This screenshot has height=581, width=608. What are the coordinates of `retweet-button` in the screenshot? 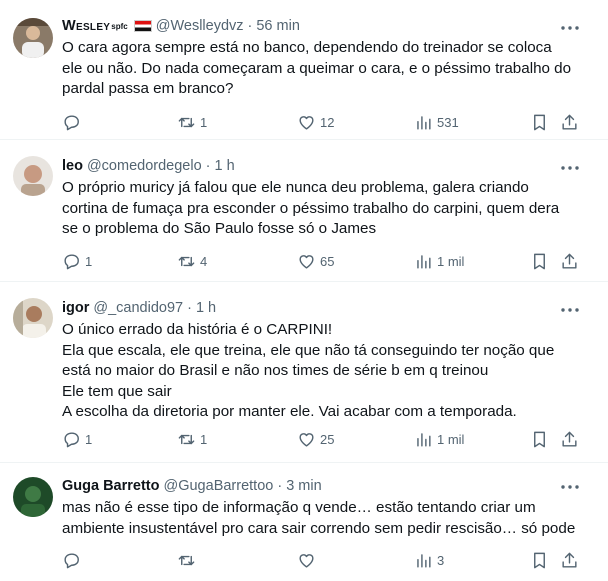 It's located at (188, 560).